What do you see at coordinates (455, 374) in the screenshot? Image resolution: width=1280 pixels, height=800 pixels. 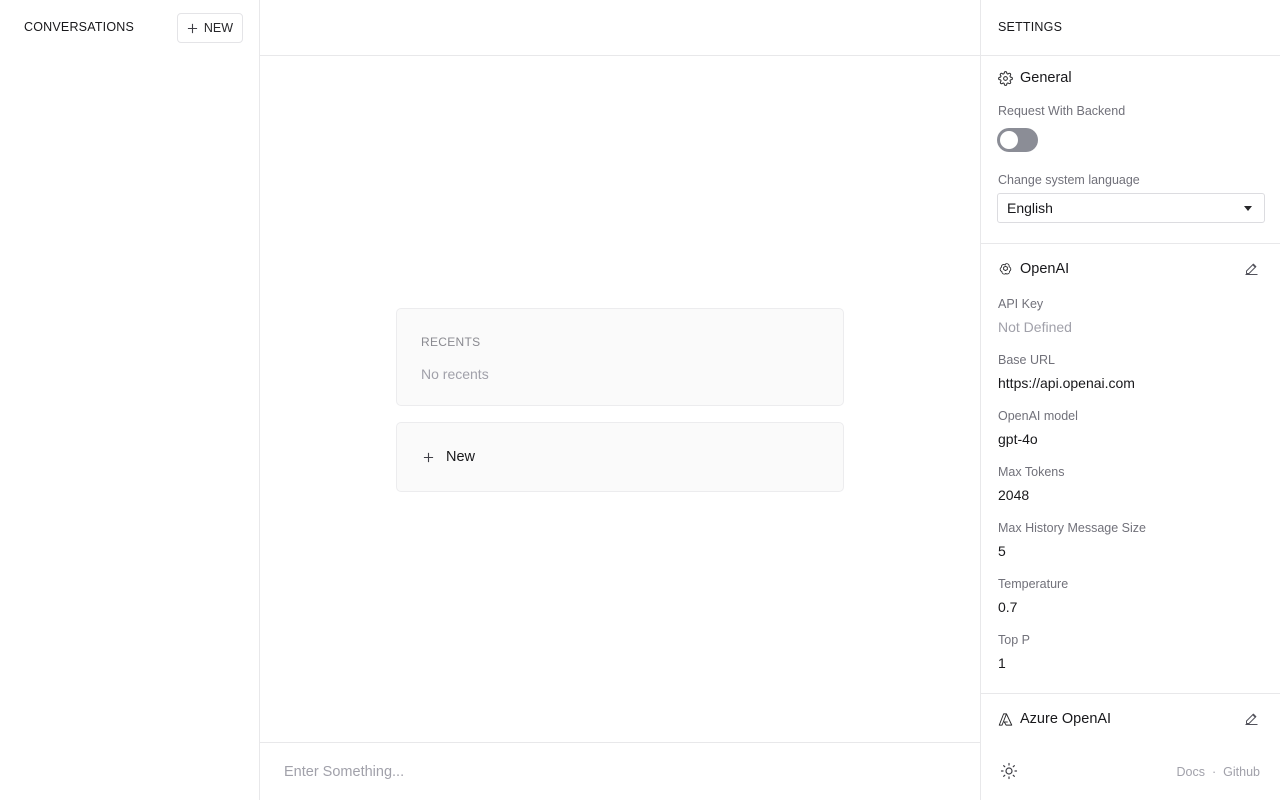 I see `recents-empty-text: No recents` at bounding box center [455, 374].